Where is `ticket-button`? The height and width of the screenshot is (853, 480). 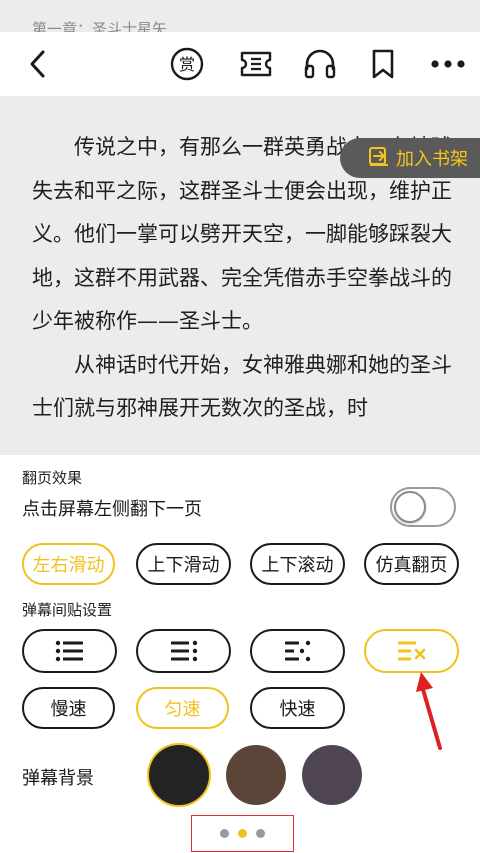 ticket-button is located at coordinates (256, 64).